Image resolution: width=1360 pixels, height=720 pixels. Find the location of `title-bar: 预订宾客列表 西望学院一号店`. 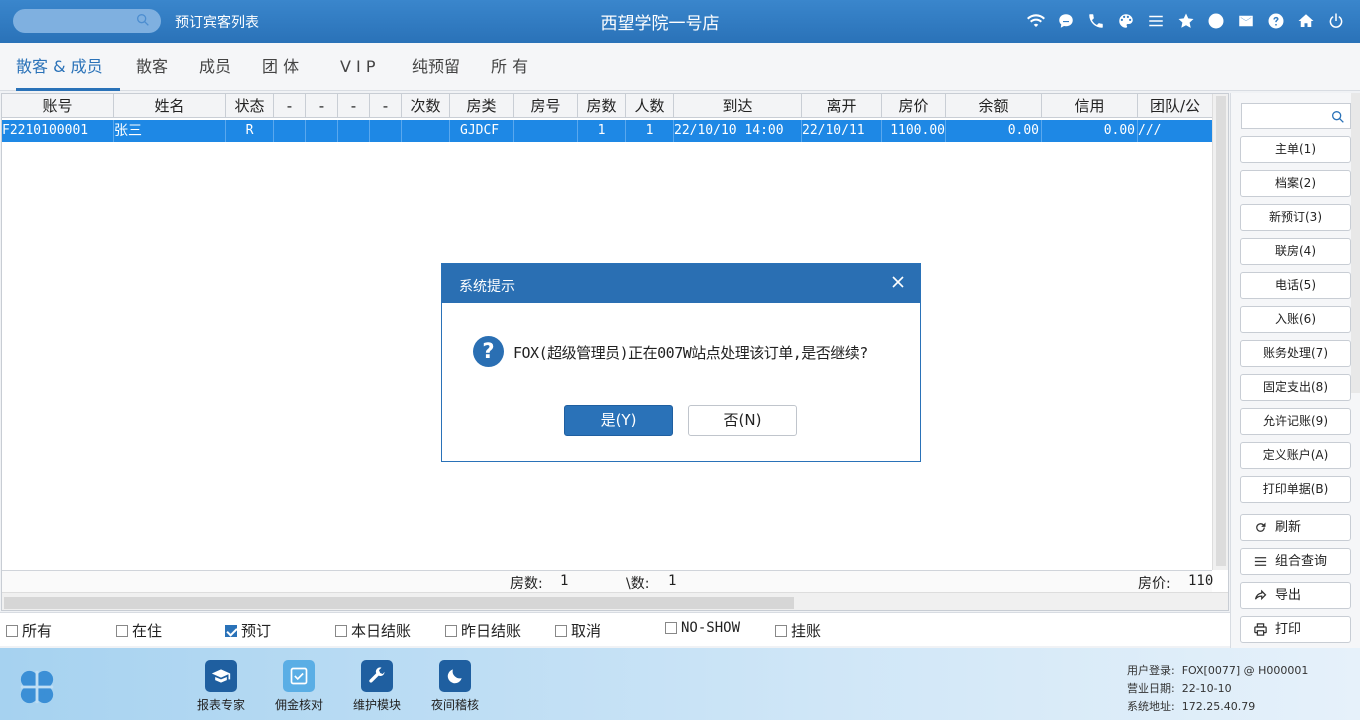

title-bar: 预订宾客列表 西望学院一号店 is located at coordinates (680, 21).